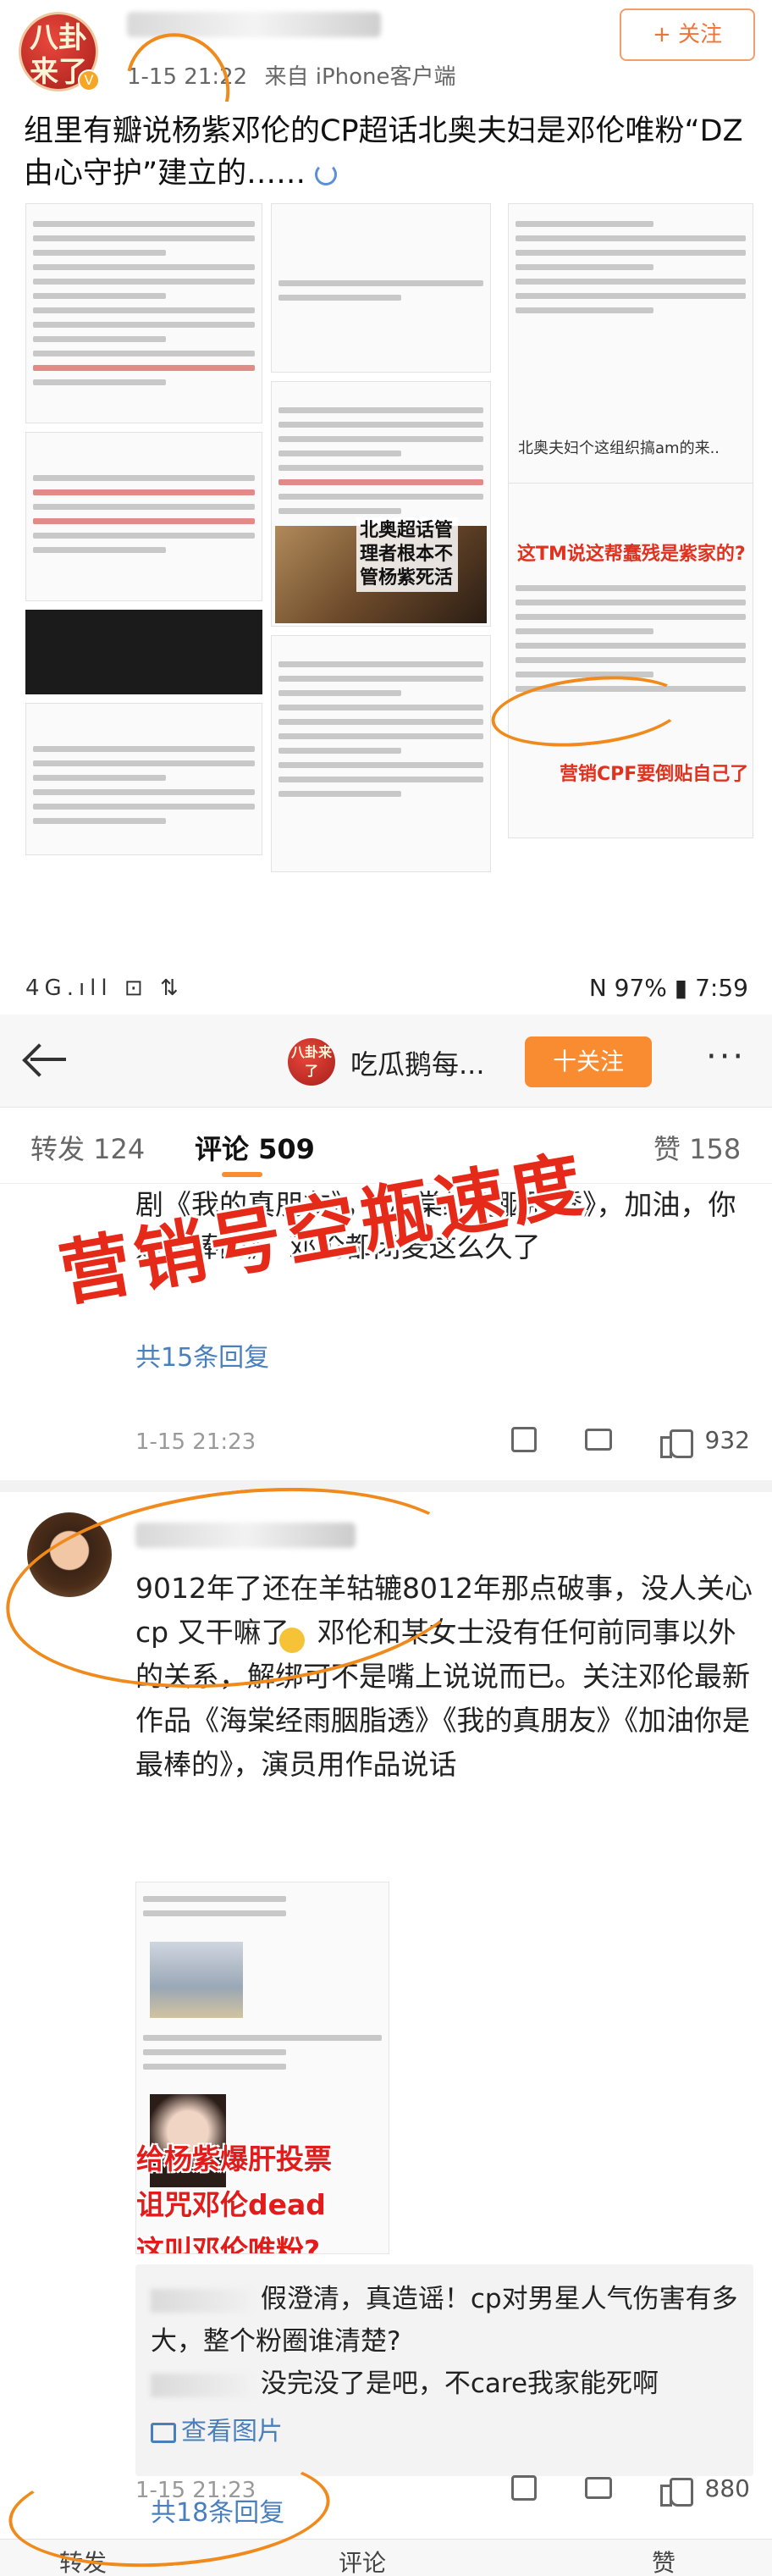 The height and width of the screenshot is (2576, 772). Describe the element at coordinates (727, 2488) in the screenshot. I see `like-count: 880` at that location.